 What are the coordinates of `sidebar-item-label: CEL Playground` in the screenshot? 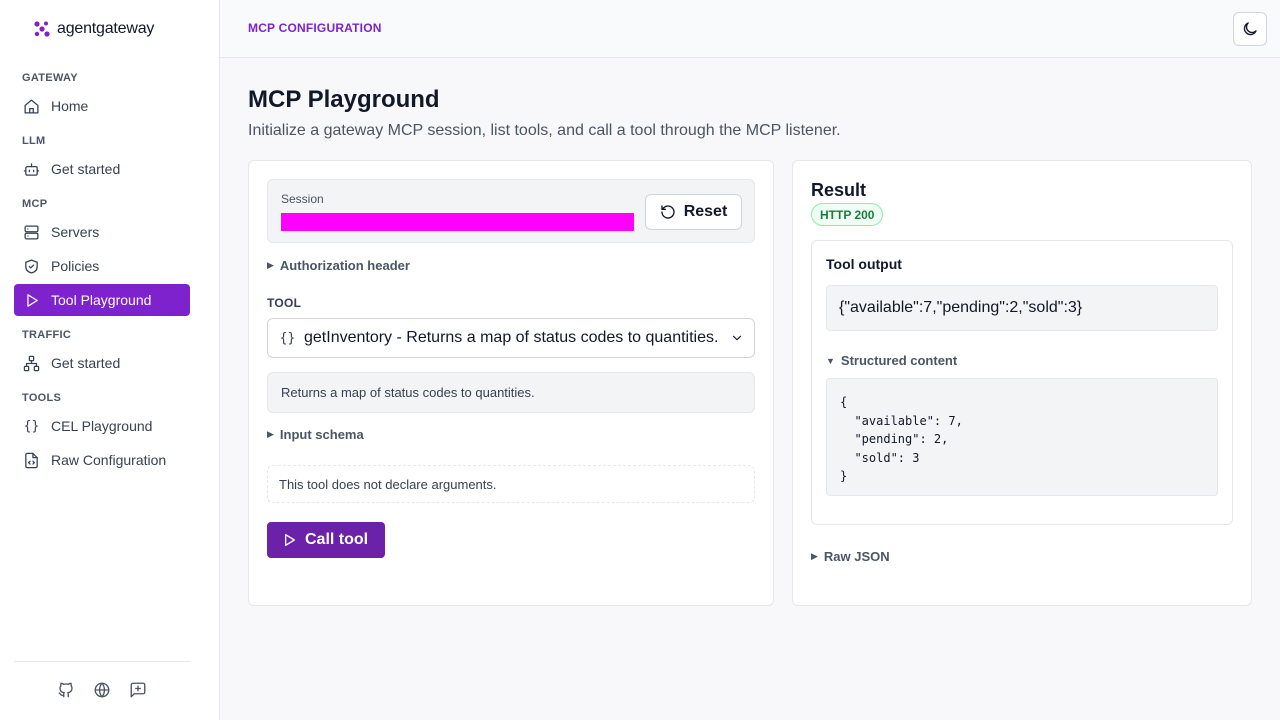 It's located at (102, 426).